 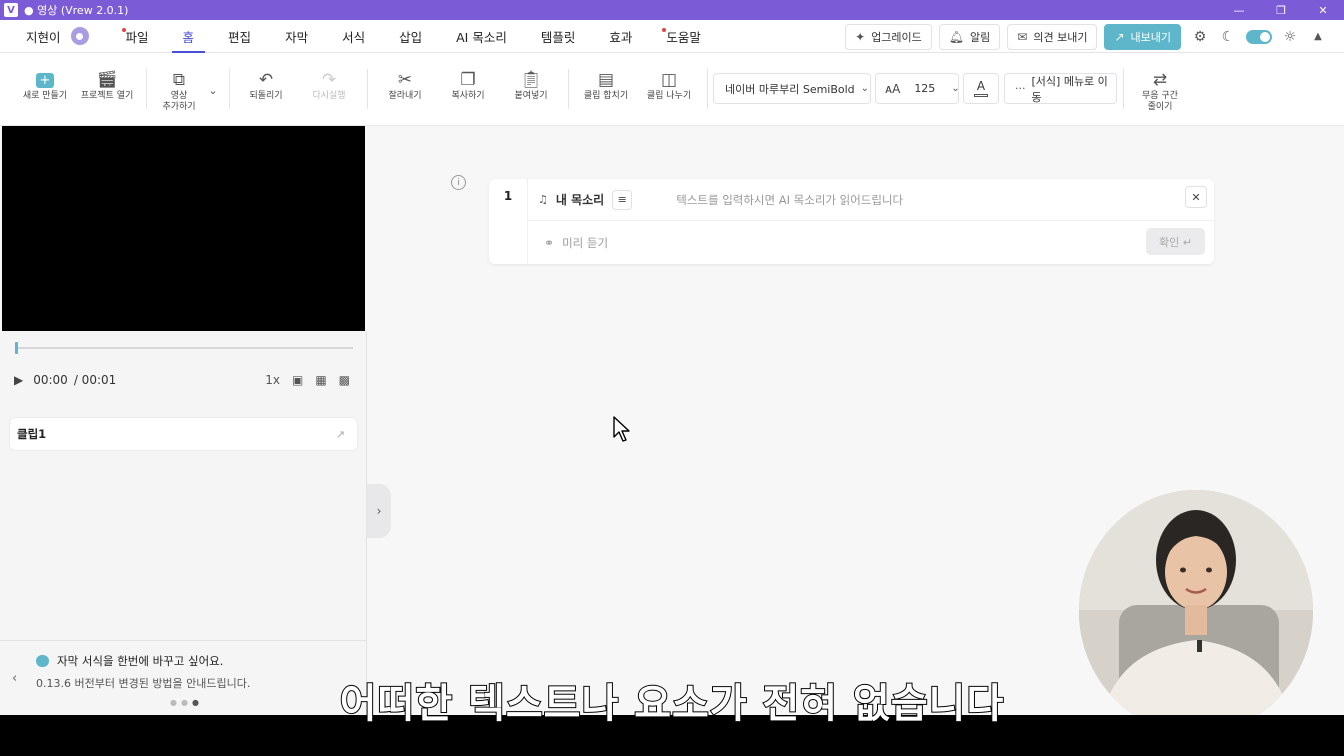 What do you see at coordinates (43, 37) in the screenshot?
I see `user-name: 지현이` at bounding box center [43, 37].